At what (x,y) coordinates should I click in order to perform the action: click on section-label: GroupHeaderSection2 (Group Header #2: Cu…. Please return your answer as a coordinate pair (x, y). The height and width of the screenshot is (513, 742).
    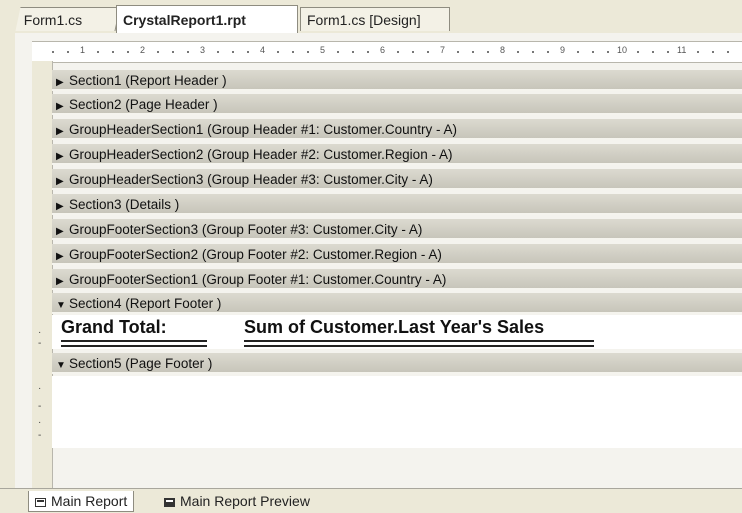
    Looking at the image, I should click on (261, 154).